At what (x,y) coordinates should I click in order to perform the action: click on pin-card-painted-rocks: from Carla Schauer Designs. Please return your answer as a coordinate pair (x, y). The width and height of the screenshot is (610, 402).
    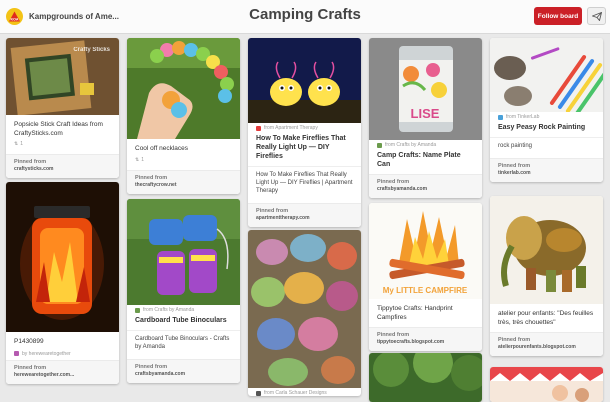
    Looking at the image, I should click on (304, 313).